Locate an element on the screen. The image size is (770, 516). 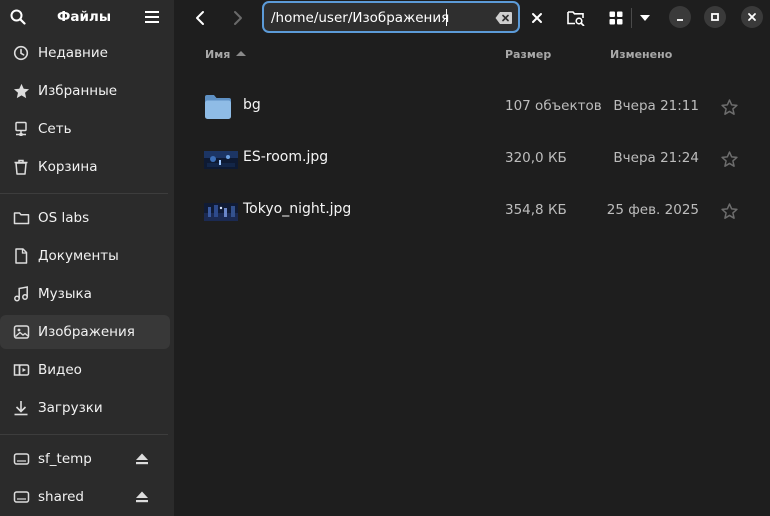
file-row: Tokyo_night.jpg 354,8 КБ 25 фев. 2025 is located at coordinates (476, 212).